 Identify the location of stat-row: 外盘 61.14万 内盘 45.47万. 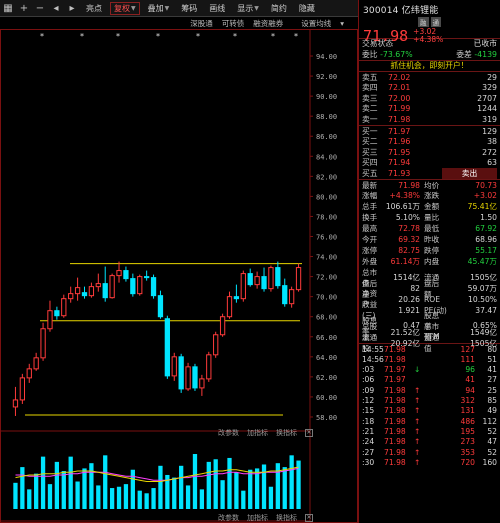
(429, 261).